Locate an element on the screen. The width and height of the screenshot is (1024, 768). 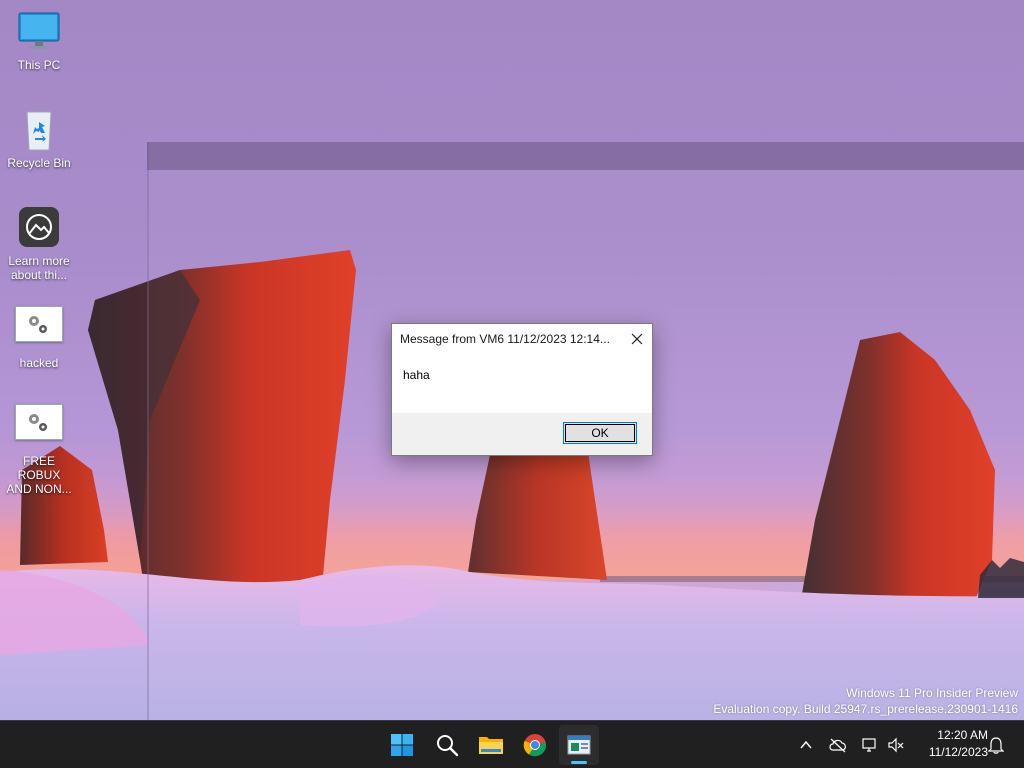
desktop-icon-label: hacked is located at coordinates (39, 363).